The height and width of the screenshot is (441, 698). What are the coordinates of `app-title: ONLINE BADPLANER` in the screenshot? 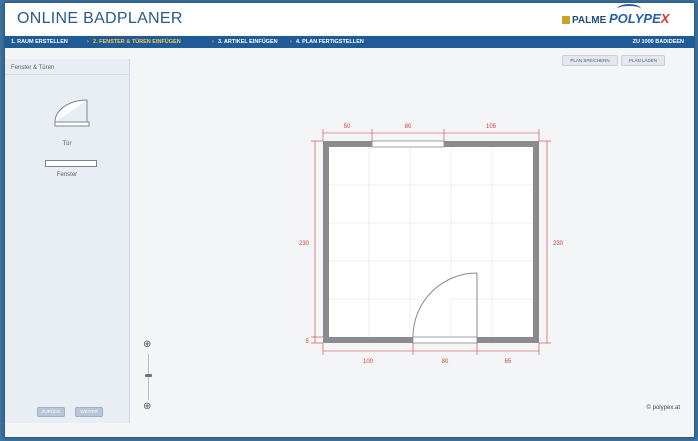 It's located at (100, 18).